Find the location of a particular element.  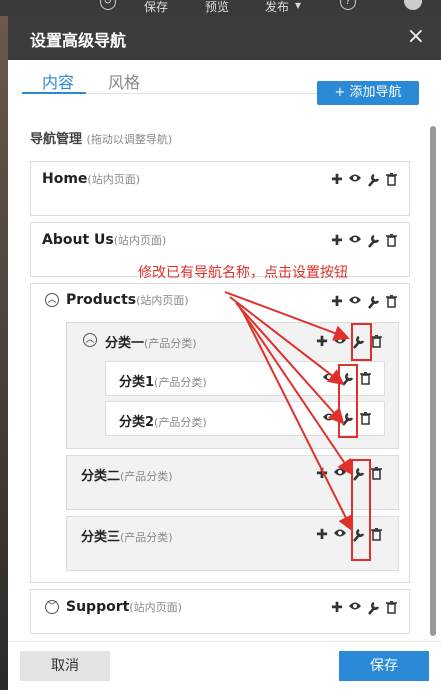

chevron-down-icon: ▾ is located at coordinates (298, 6).